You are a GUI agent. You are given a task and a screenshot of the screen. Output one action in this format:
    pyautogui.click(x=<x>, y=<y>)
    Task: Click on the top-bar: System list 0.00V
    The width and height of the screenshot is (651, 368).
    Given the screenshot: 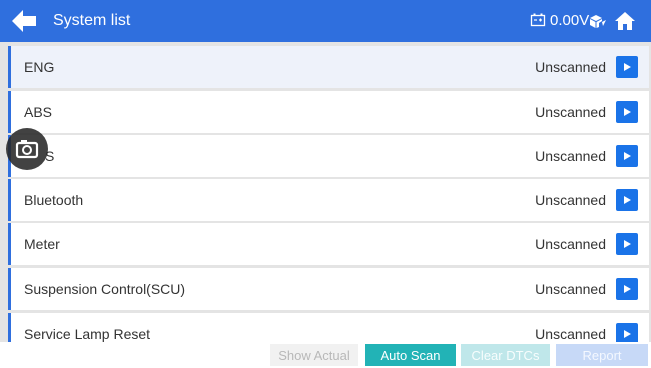 What is the action you would take?
    pyautogui.click(x=325, y=21)
    